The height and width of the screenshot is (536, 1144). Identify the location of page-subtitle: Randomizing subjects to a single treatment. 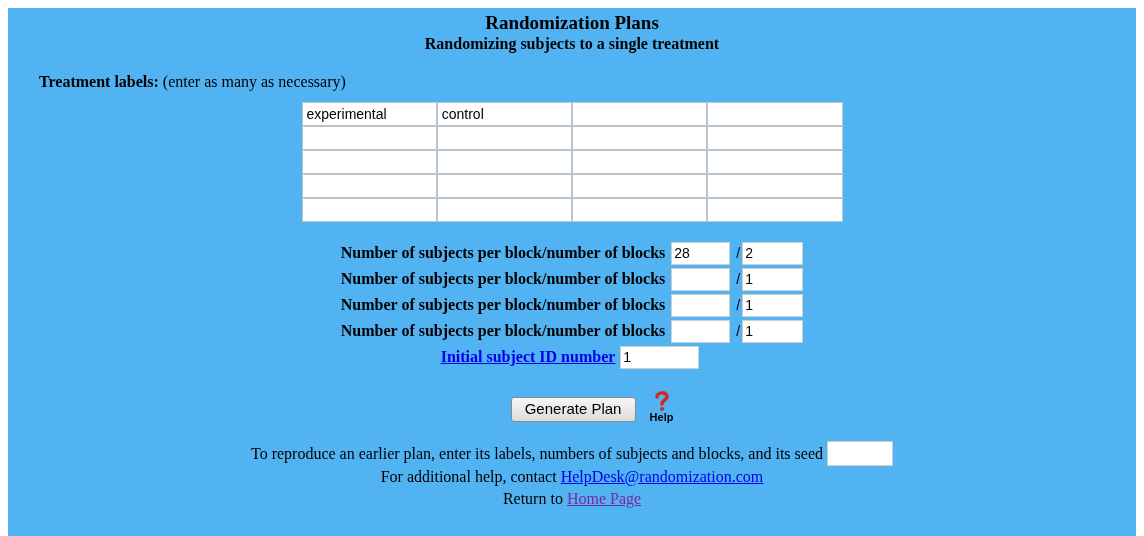
(572, 44).